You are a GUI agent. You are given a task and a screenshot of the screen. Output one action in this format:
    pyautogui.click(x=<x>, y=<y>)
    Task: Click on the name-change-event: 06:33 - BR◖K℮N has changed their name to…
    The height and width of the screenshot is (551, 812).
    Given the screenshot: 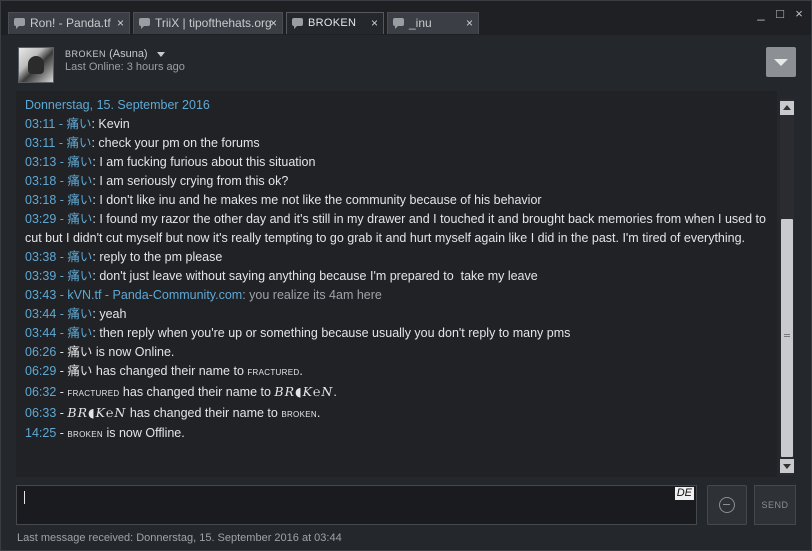 What is the action you would take?
    pyautogui.click(x=173, y=412)
    